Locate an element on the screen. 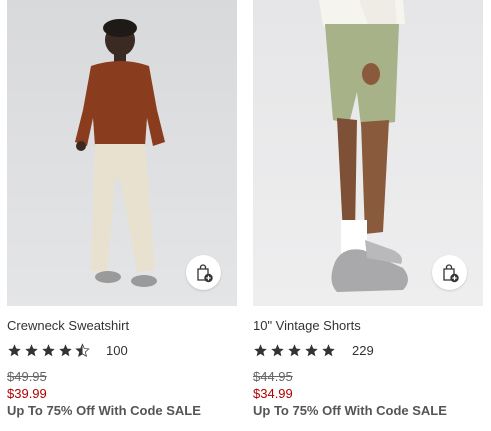 Image resolution: width=491 pixels, height=431 pixels. sale-price: $34.99 is located at coordinates (273, 393).